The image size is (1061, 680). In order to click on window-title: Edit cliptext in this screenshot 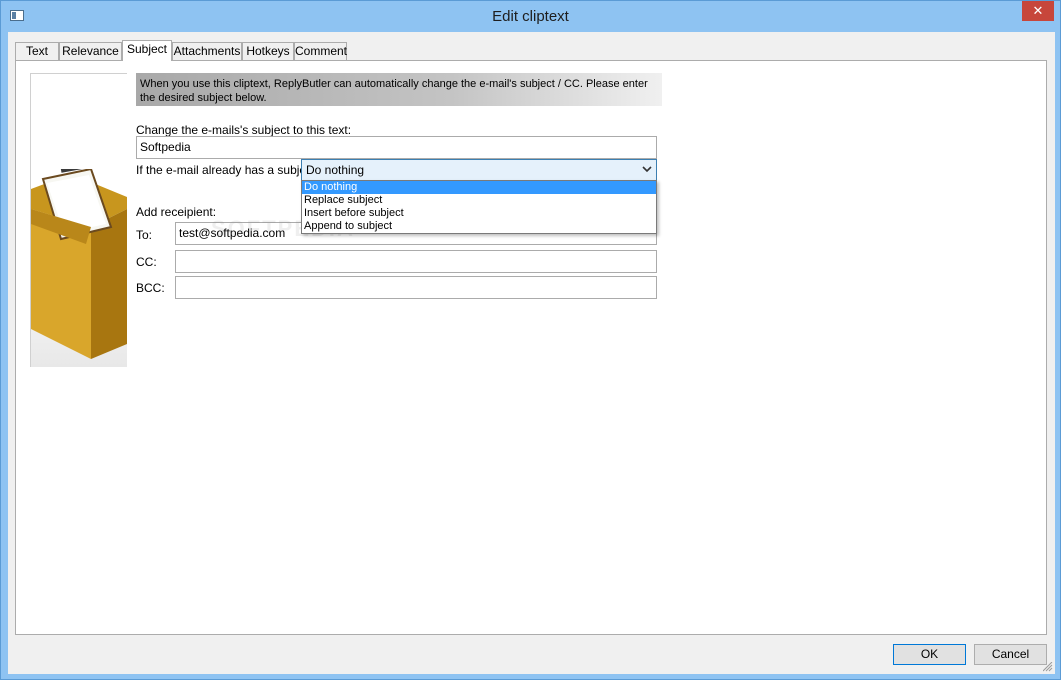, I will do `click(530, 16)`.